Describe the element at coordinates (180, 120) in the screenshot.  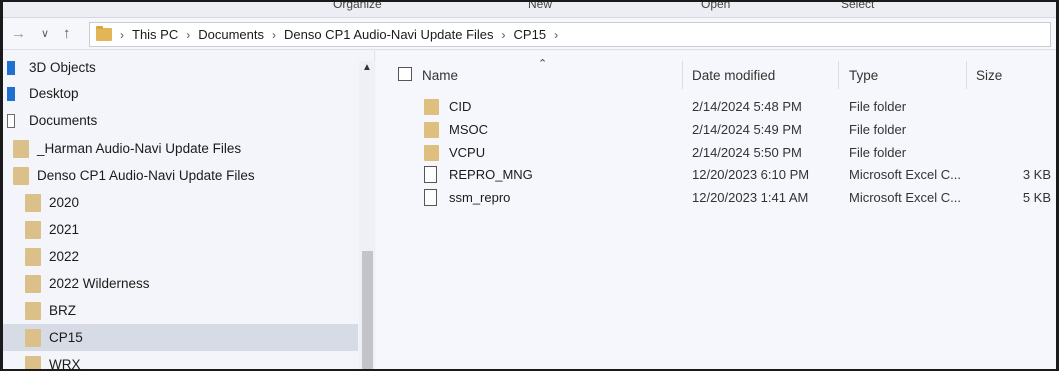
I see `sidebar-item-documents: Documents` at that location.